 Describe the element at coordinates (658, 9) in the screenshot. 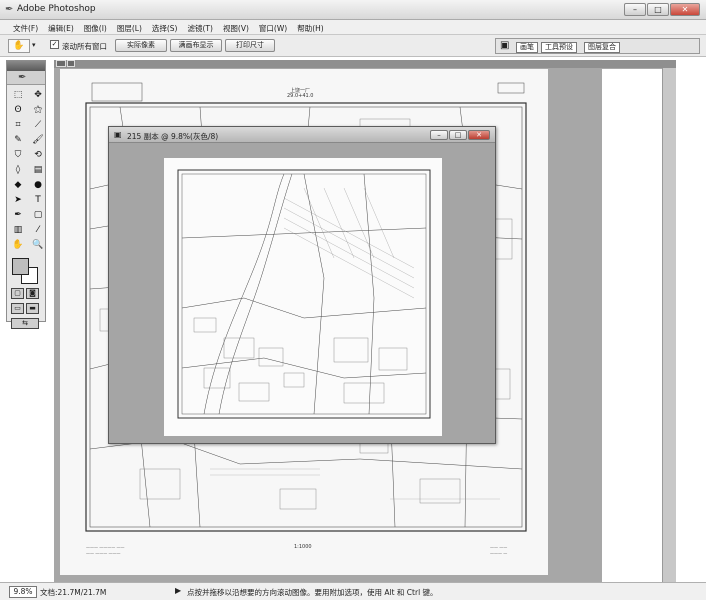

I see `maximize-button: □` at that location.